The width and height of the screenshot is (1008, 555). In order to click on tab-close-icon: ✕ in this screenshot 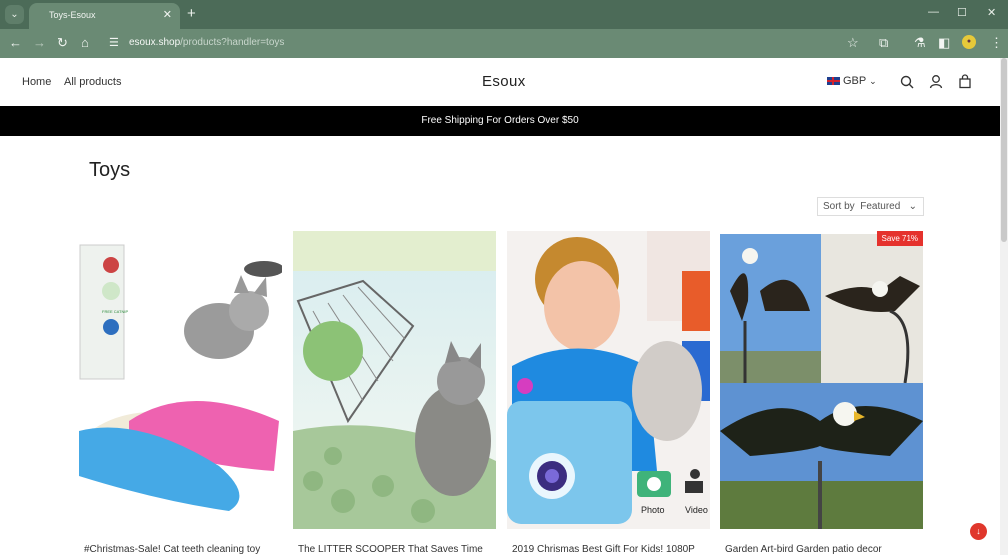, I will do `click(167, 14)`.